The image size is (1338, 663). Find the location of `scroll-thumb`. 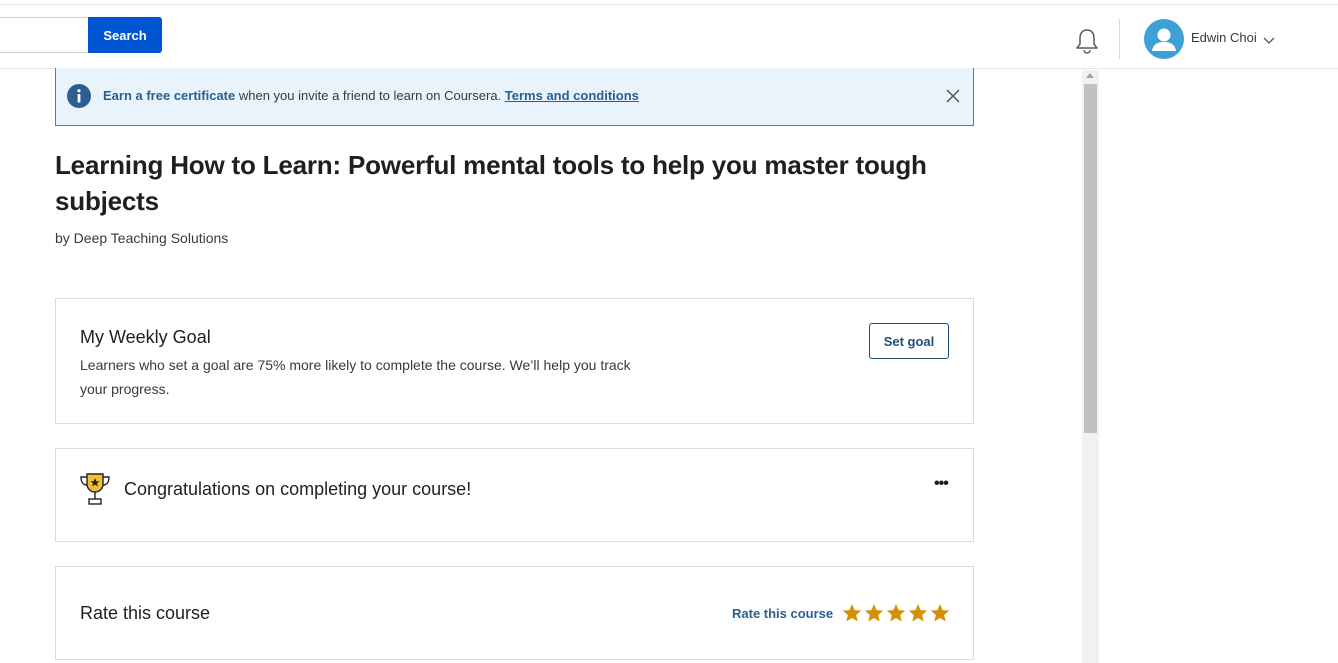

scroll-thumb is located at coordinates (1090, 258).